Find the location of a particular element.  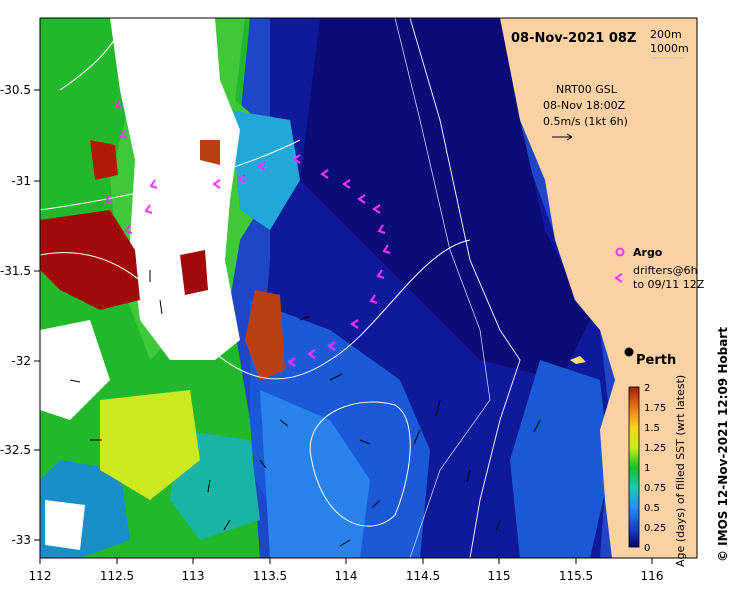

current-time: 08-Nov 18:00Z is located at coordinates (584, 105).